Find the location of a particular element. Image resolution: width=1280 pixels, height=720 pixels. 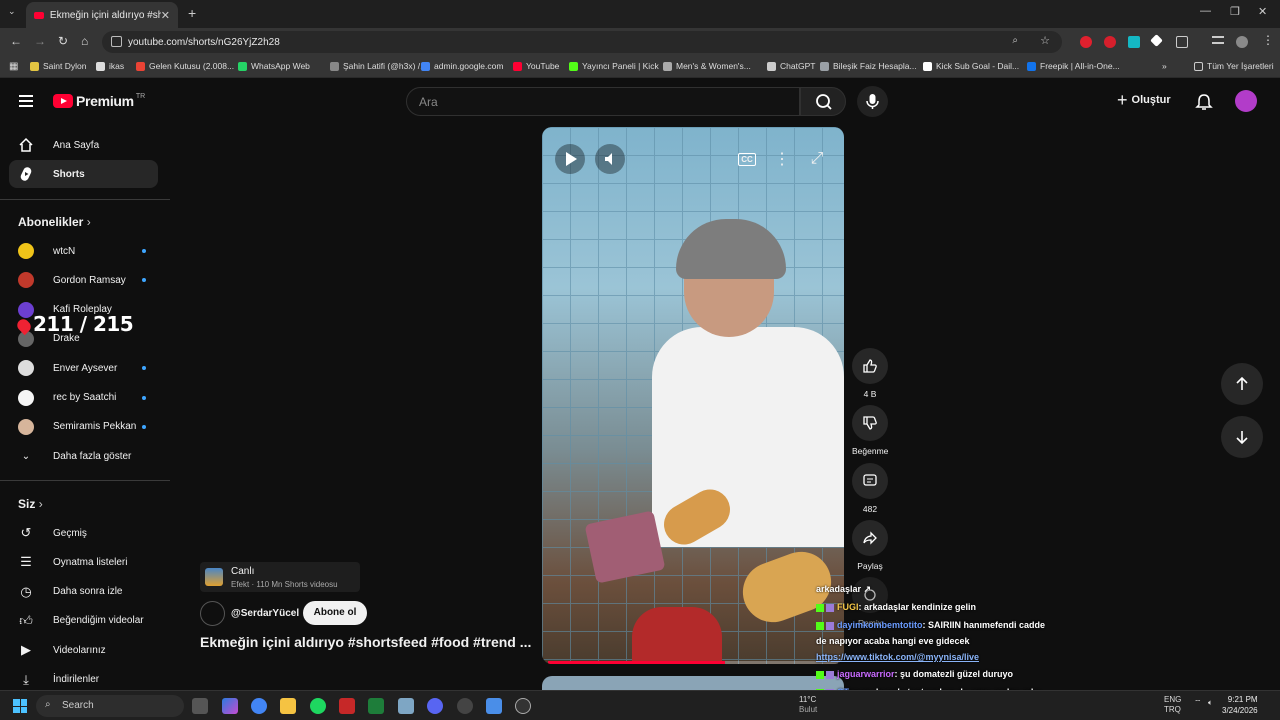

sidebar-item-channel: rec by Saatchi is located at coordinates (83, 398).